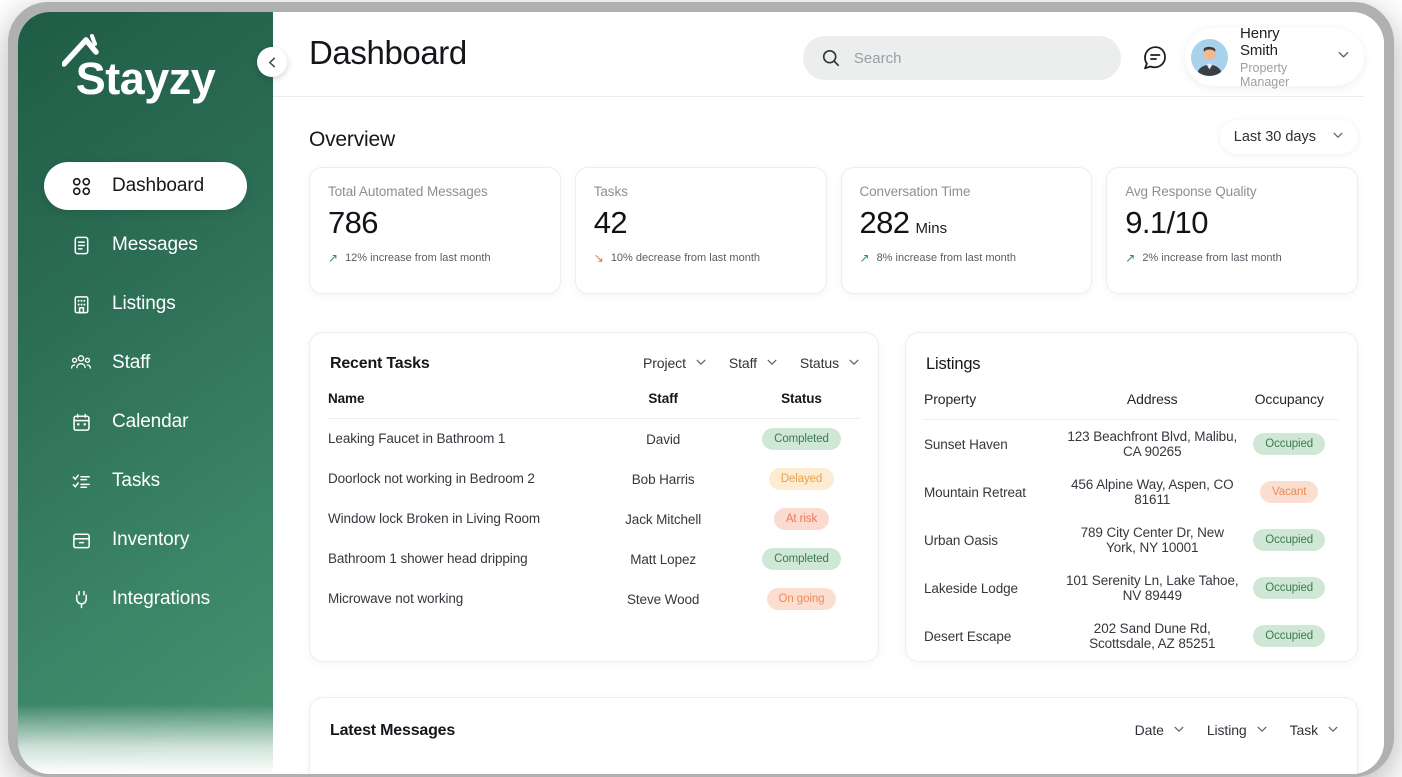 This screenshot has width=1402, height=777. What do you see at coordinates (663, 405) in the screenshot?
I see `column-header-staff: Staff` at bounding box center [663, 405].